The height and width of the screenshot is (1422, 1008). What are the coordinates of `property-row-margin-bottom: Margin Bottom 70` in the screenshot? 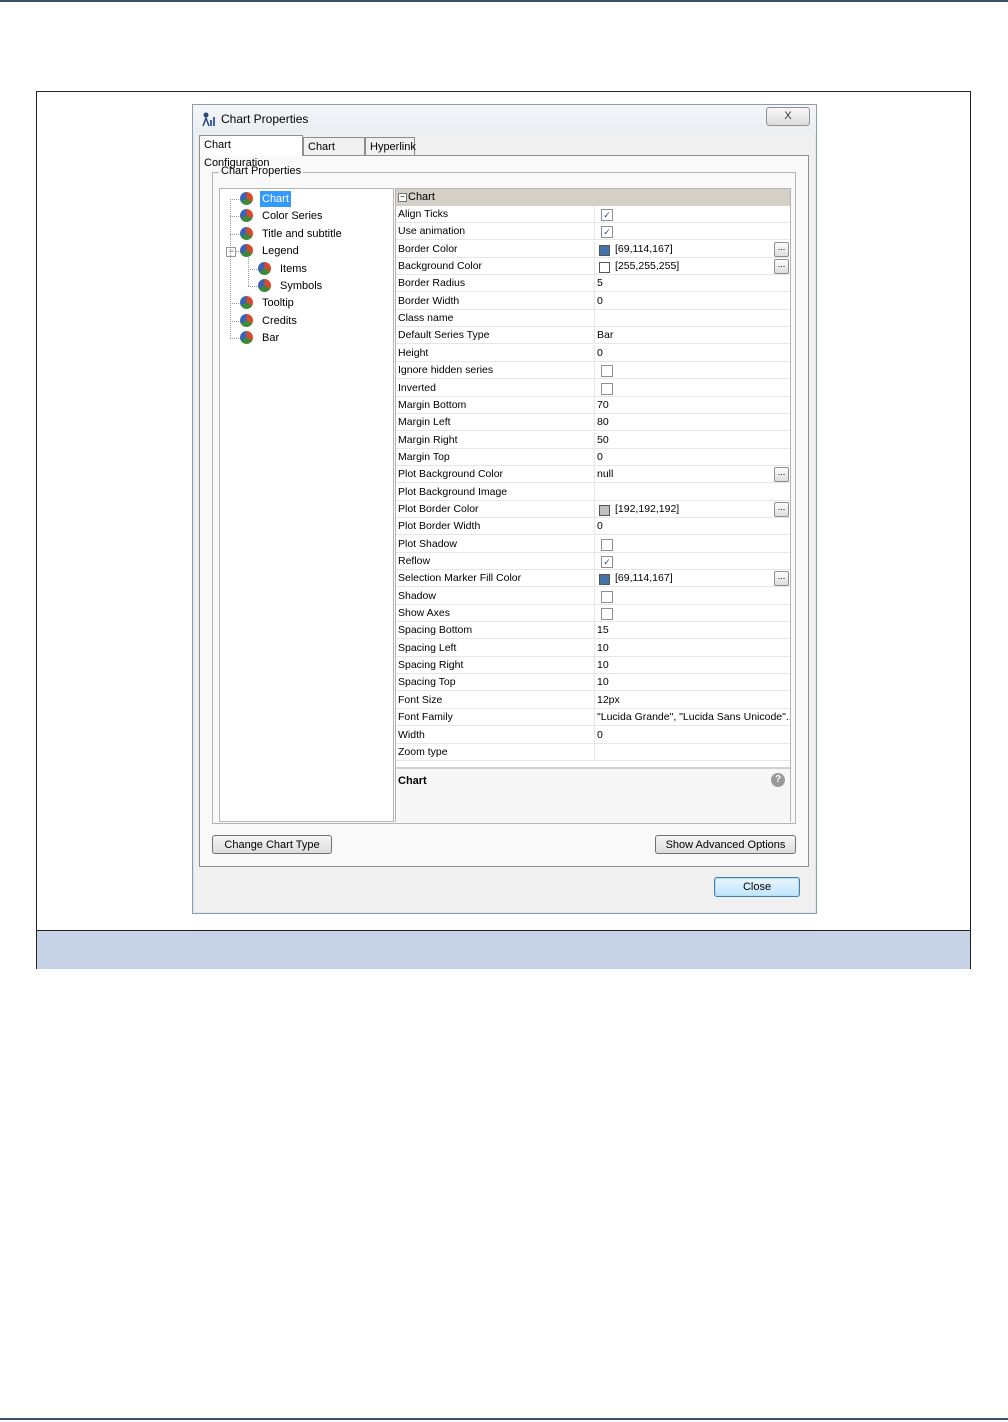 It's located at (593, 405).